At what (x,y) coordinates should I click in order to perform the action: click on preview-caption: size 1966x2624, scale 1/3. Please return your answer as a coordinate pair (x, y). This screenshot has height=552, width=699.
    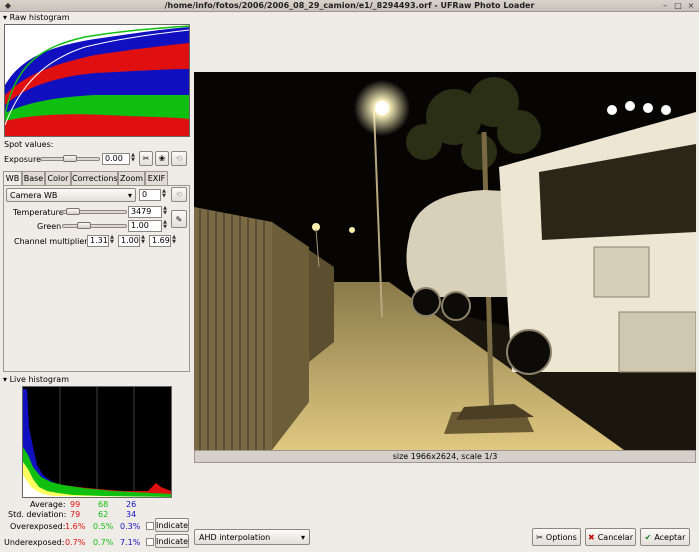
    Looking at the image, I should click on (445, 456).